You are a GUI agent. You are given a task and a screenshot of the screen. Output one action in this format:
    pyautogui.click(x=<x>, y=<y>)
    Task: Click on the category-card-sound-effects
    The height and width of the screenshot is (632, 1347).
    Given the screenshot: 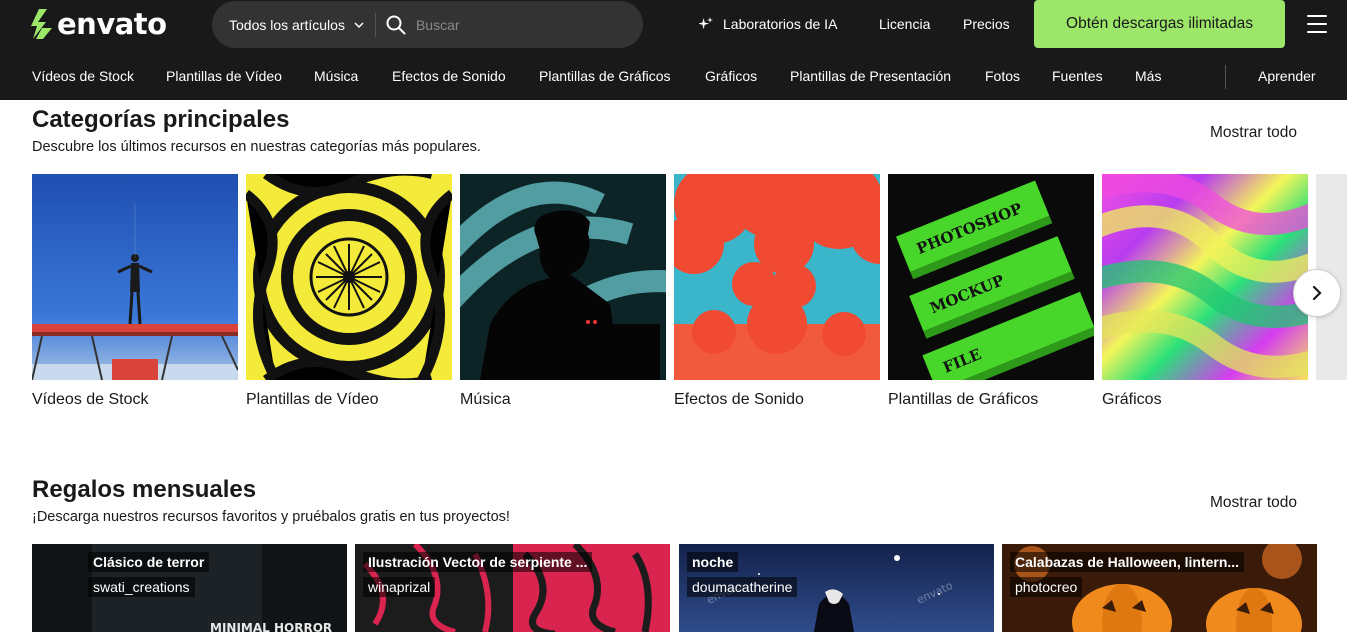 What is the action you would take?
    pyautogui.click(x=777, y=277)
    